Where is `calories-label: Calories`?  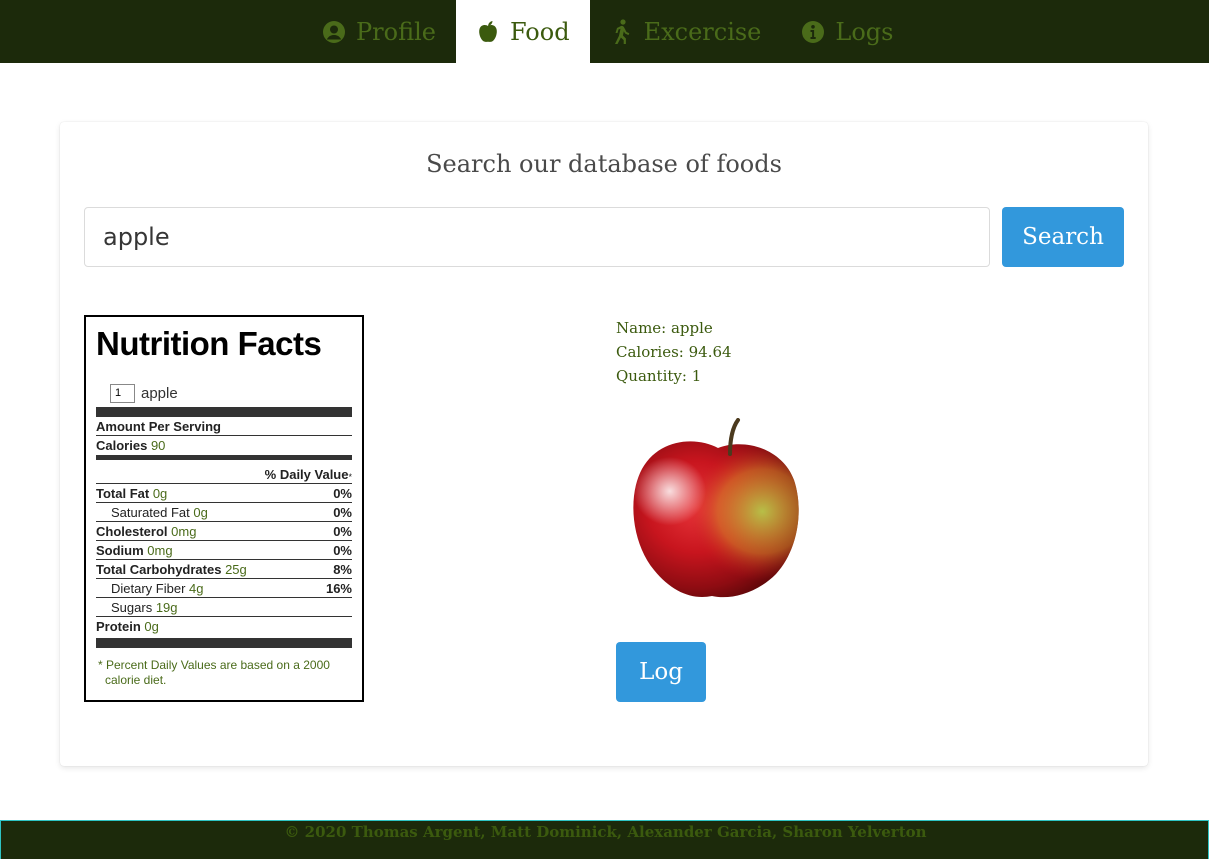
calories-label: Calories is located at coordinates (122, 445).